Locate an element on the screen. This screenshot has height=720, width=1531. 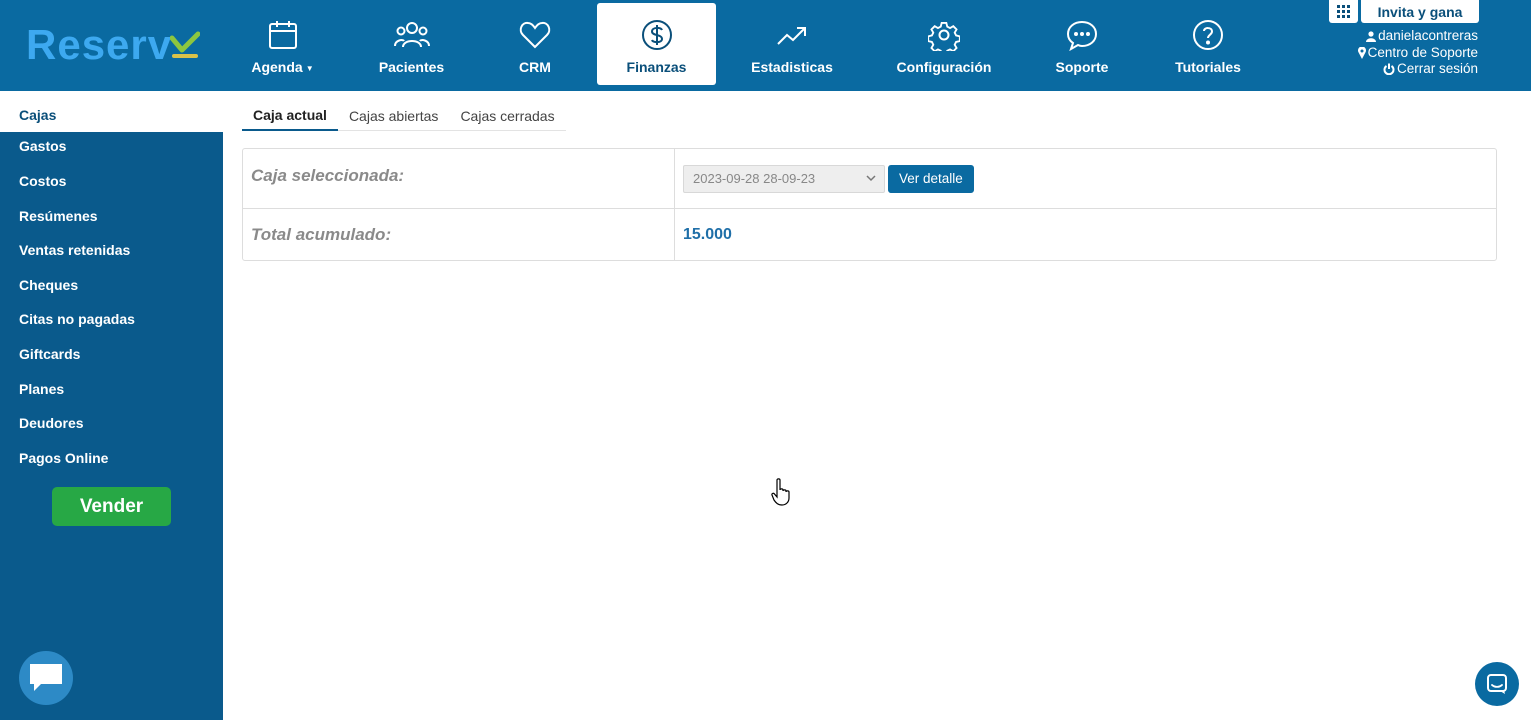
total-row: Total acumulado: 15.000 is located at coordinates (869, 235).